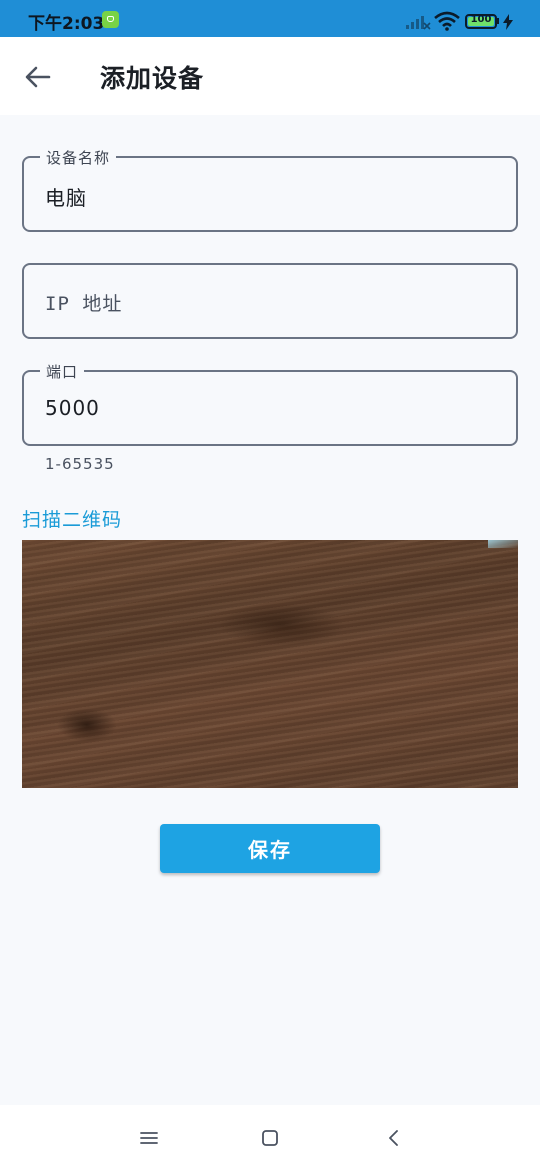 The image size is (540, 1170). Describe the element at coordinates (72, 518) in the screenshot. I see `scan-qr-link: 扫描二维码` at that location.